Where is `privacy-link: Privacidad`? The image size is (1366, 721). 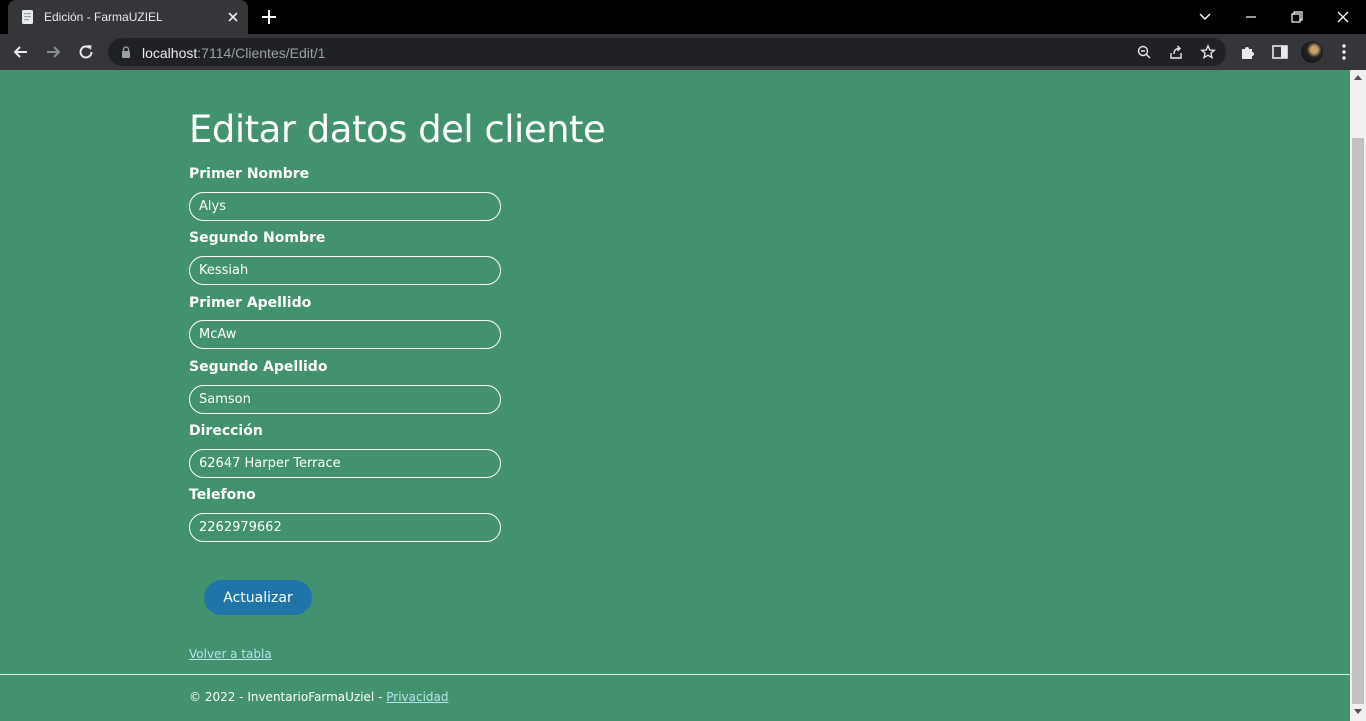
privacy-link: Privacidad is located at coordinates (417, 697).